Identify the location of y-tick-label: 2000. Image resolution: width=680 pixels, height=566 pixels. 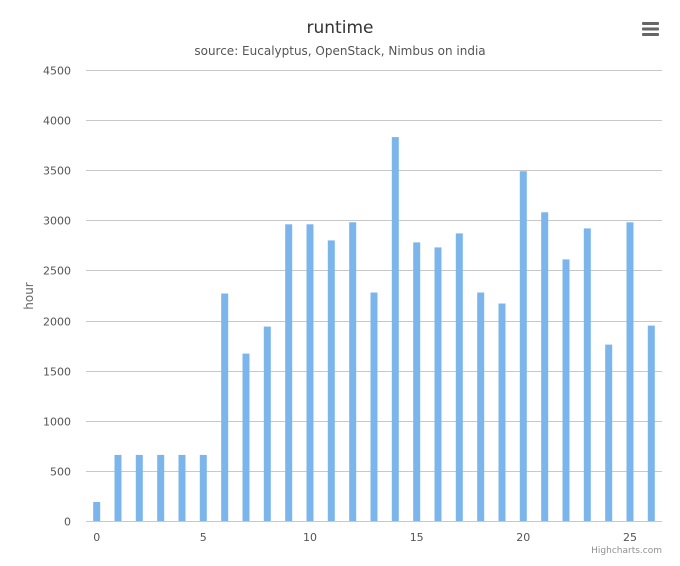
(57, 322).